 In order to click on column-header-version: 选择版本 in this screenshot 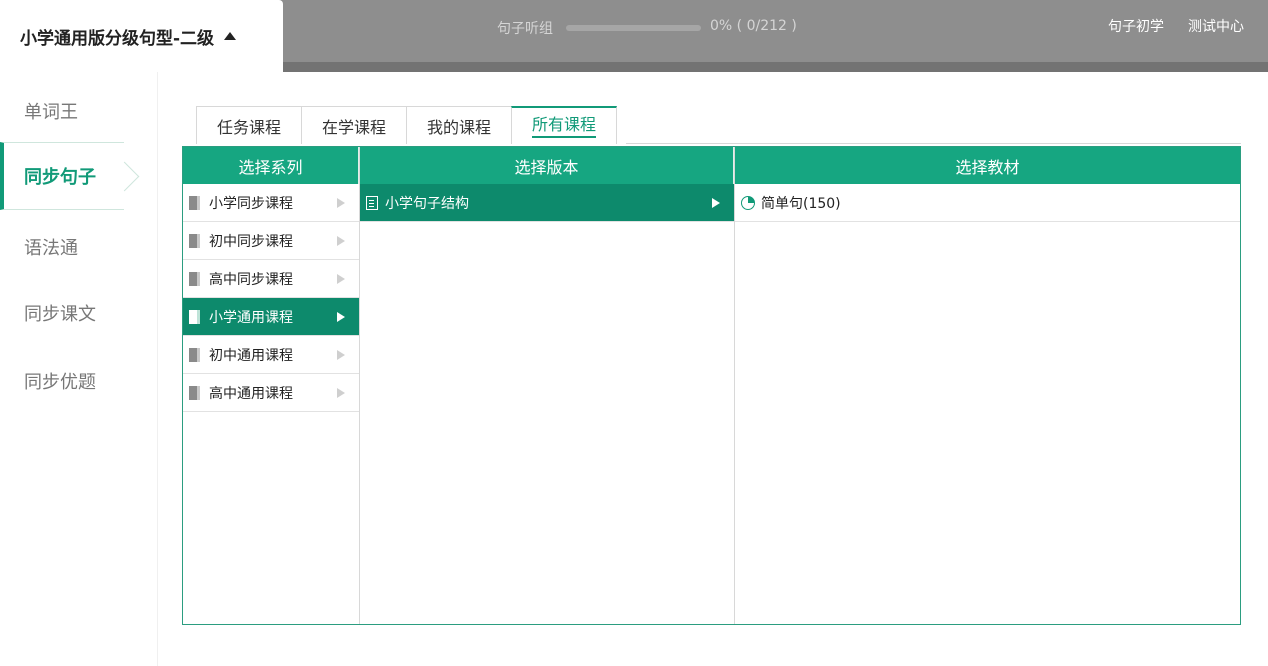, I will do `click(547, 165)`.